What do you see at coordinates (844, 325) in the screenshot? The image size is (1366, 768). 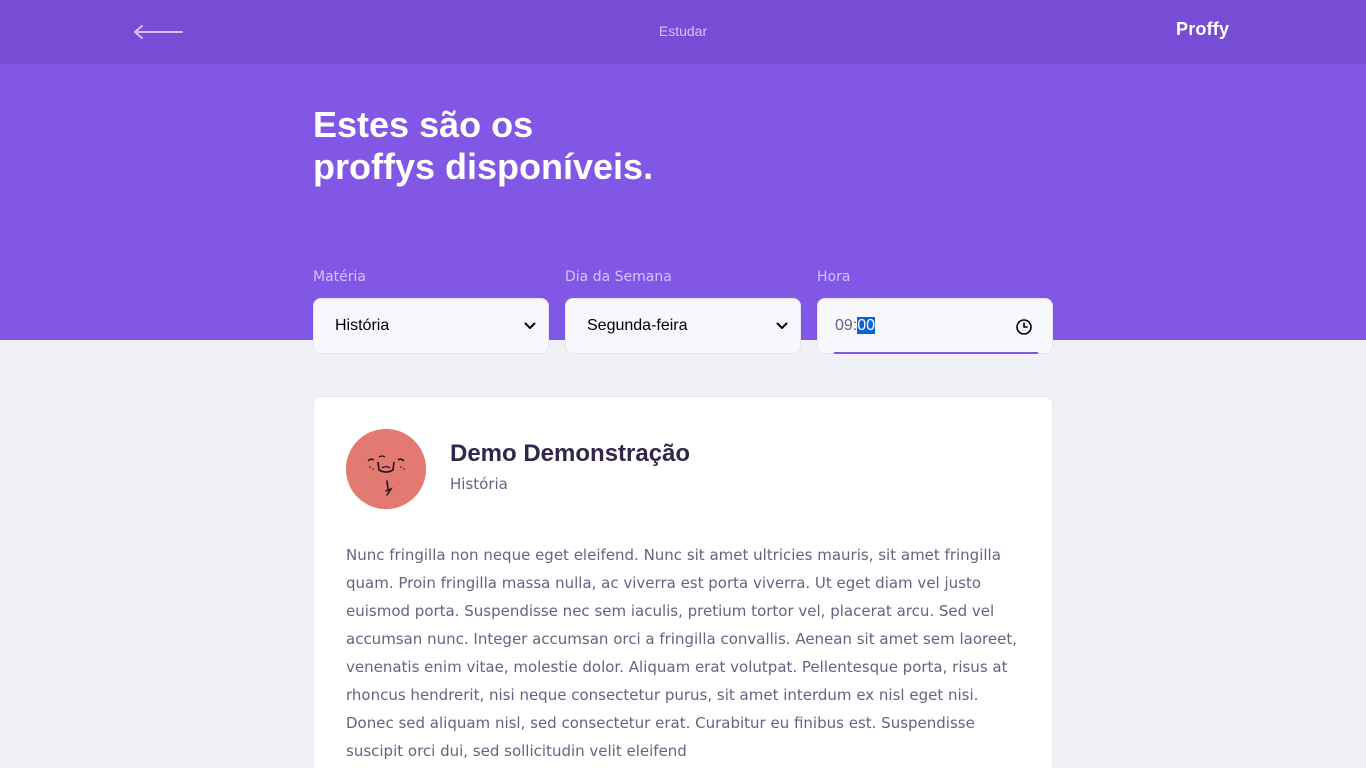 I see `time-hours: 09` at bounding box center [844, 325].